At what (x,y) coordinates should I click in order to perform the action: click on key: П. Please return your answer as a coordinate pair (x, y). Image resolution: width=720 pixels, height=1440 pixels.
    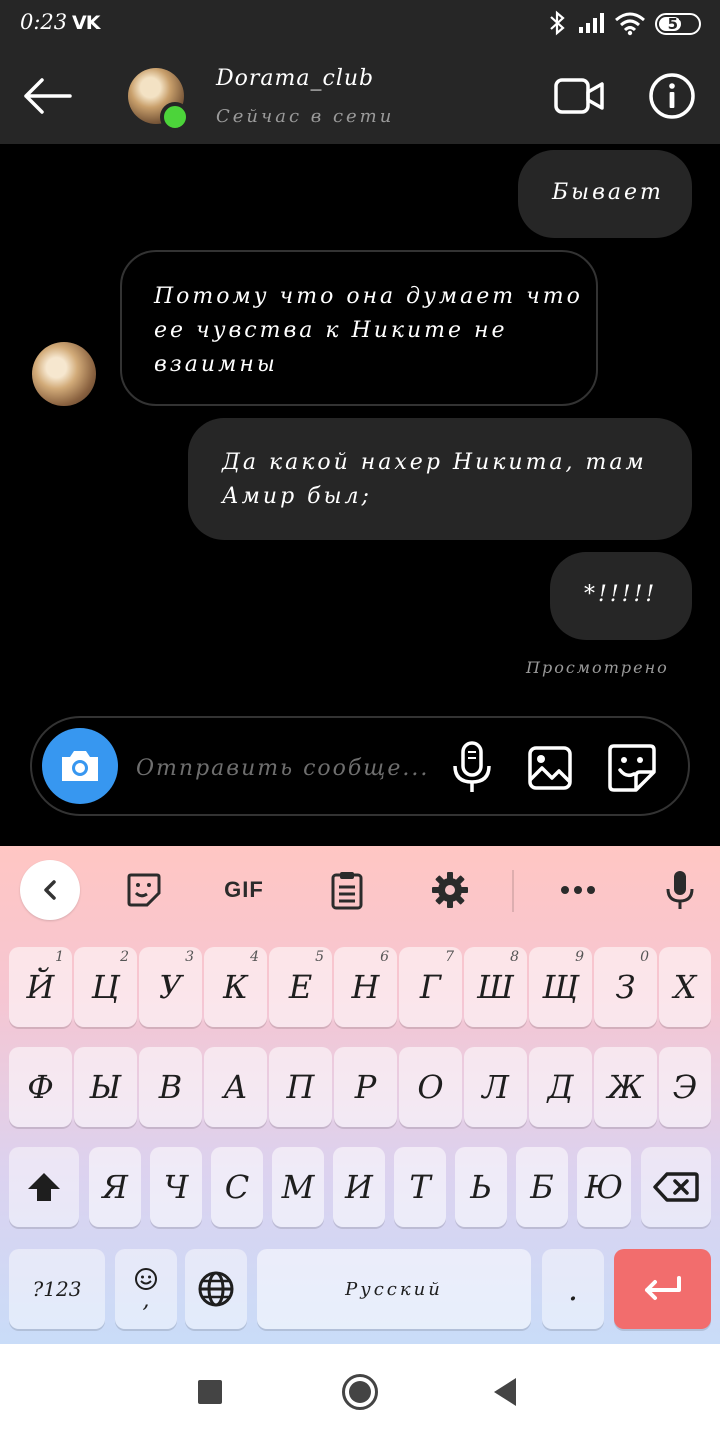
    Looking at the image, I should click on (300, 1087).